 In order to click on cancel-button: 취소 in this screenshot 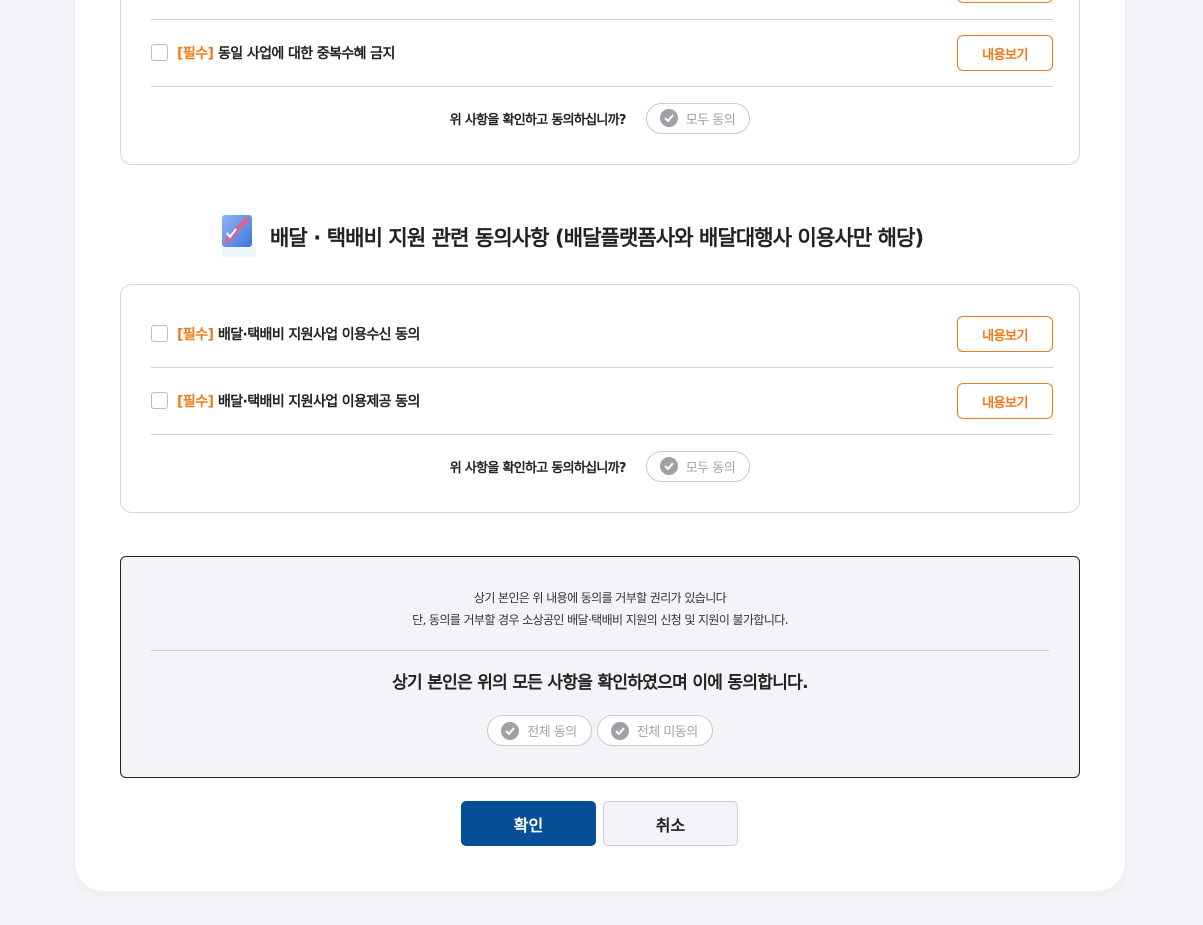, I will do `click(670, 823)`.